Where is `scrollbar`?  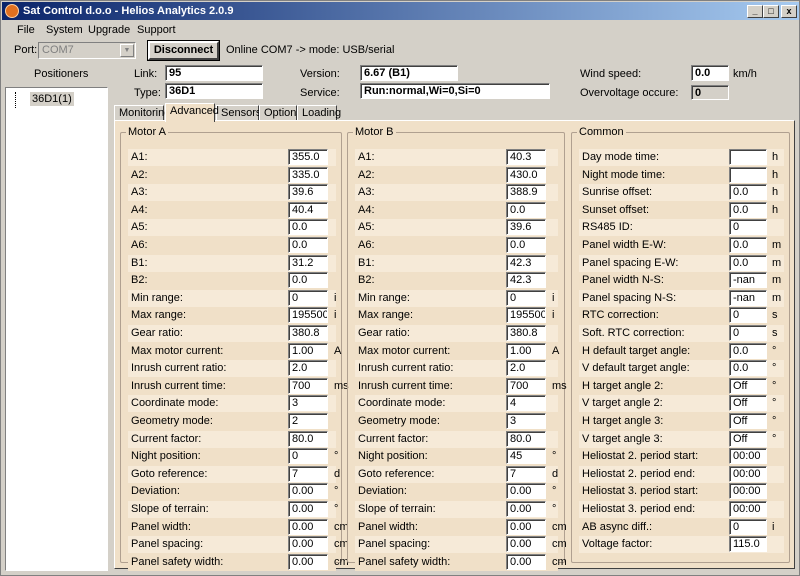 scrollbar is located at coordinates (796, 344).